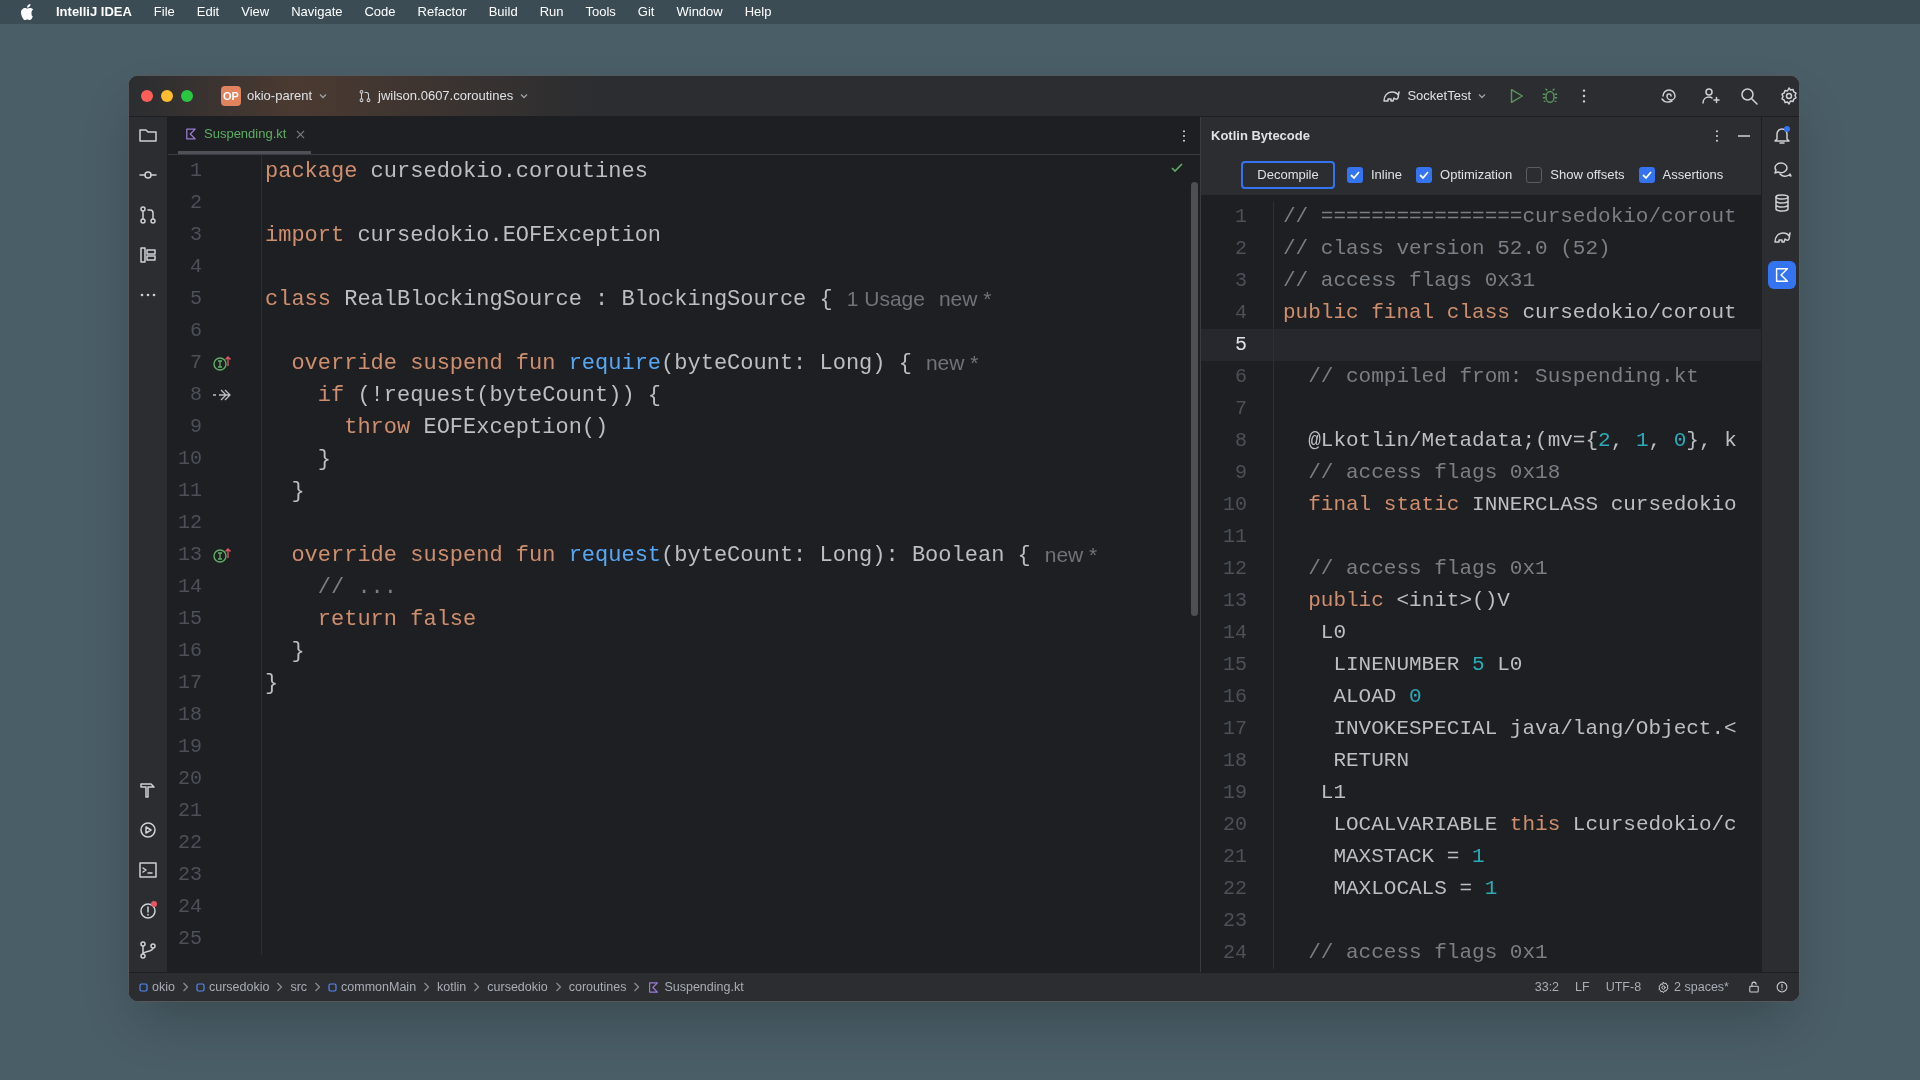 The image size is (1920, 1080). Describe the element at coordinates (275, 96) in the screenshot. I see `project-selector: OP okio-parent` at that location.